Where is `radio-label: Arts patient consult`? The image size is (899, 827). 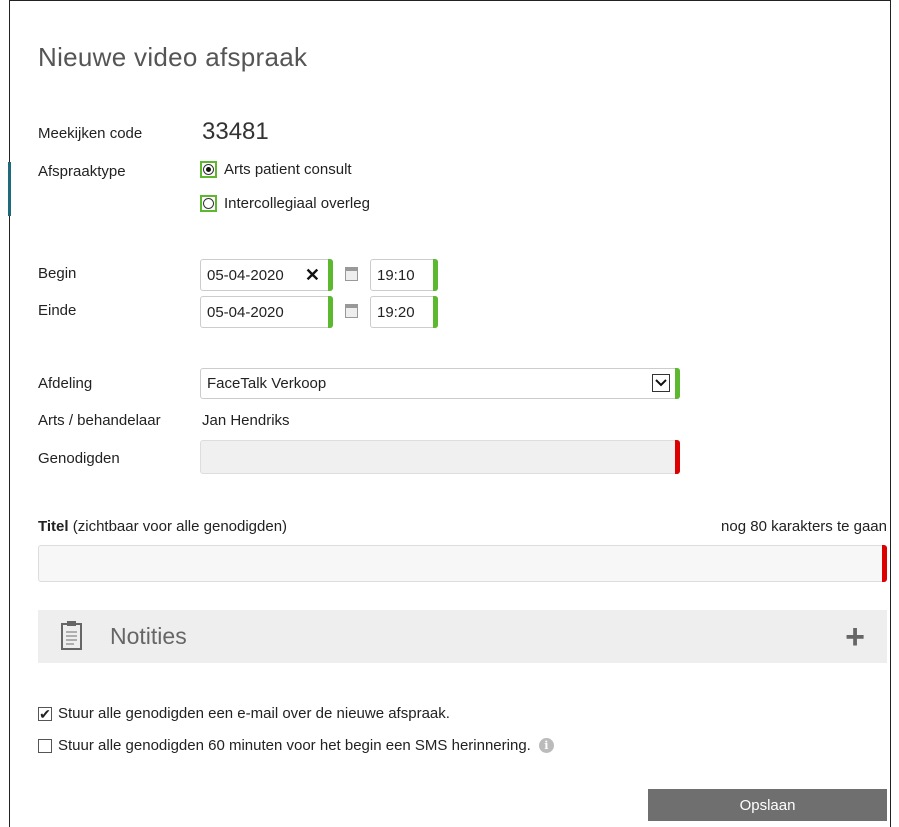 radio-label: Arts patient consult is located at coordinates (288, 169).